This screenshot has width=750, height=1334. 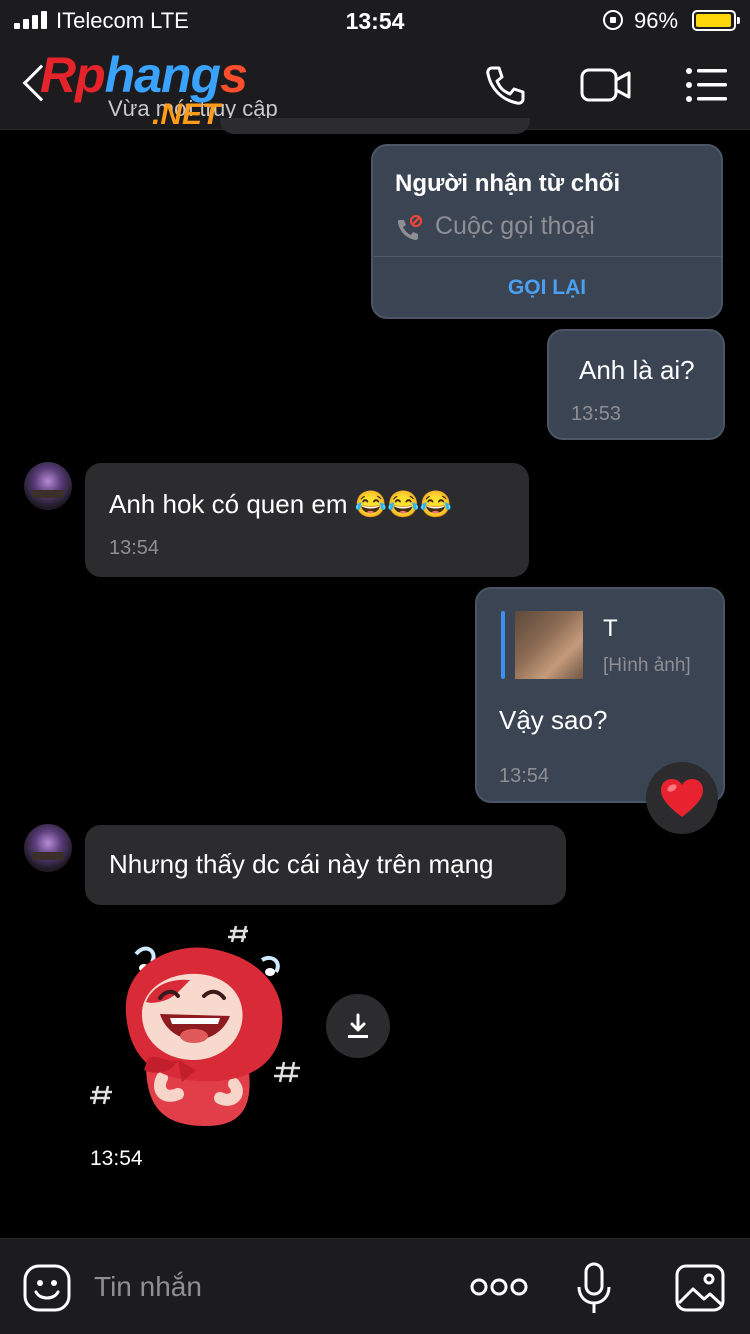 I want to click on call-type-label: Cuộc gọi thoại, so click(x=515, y=226).